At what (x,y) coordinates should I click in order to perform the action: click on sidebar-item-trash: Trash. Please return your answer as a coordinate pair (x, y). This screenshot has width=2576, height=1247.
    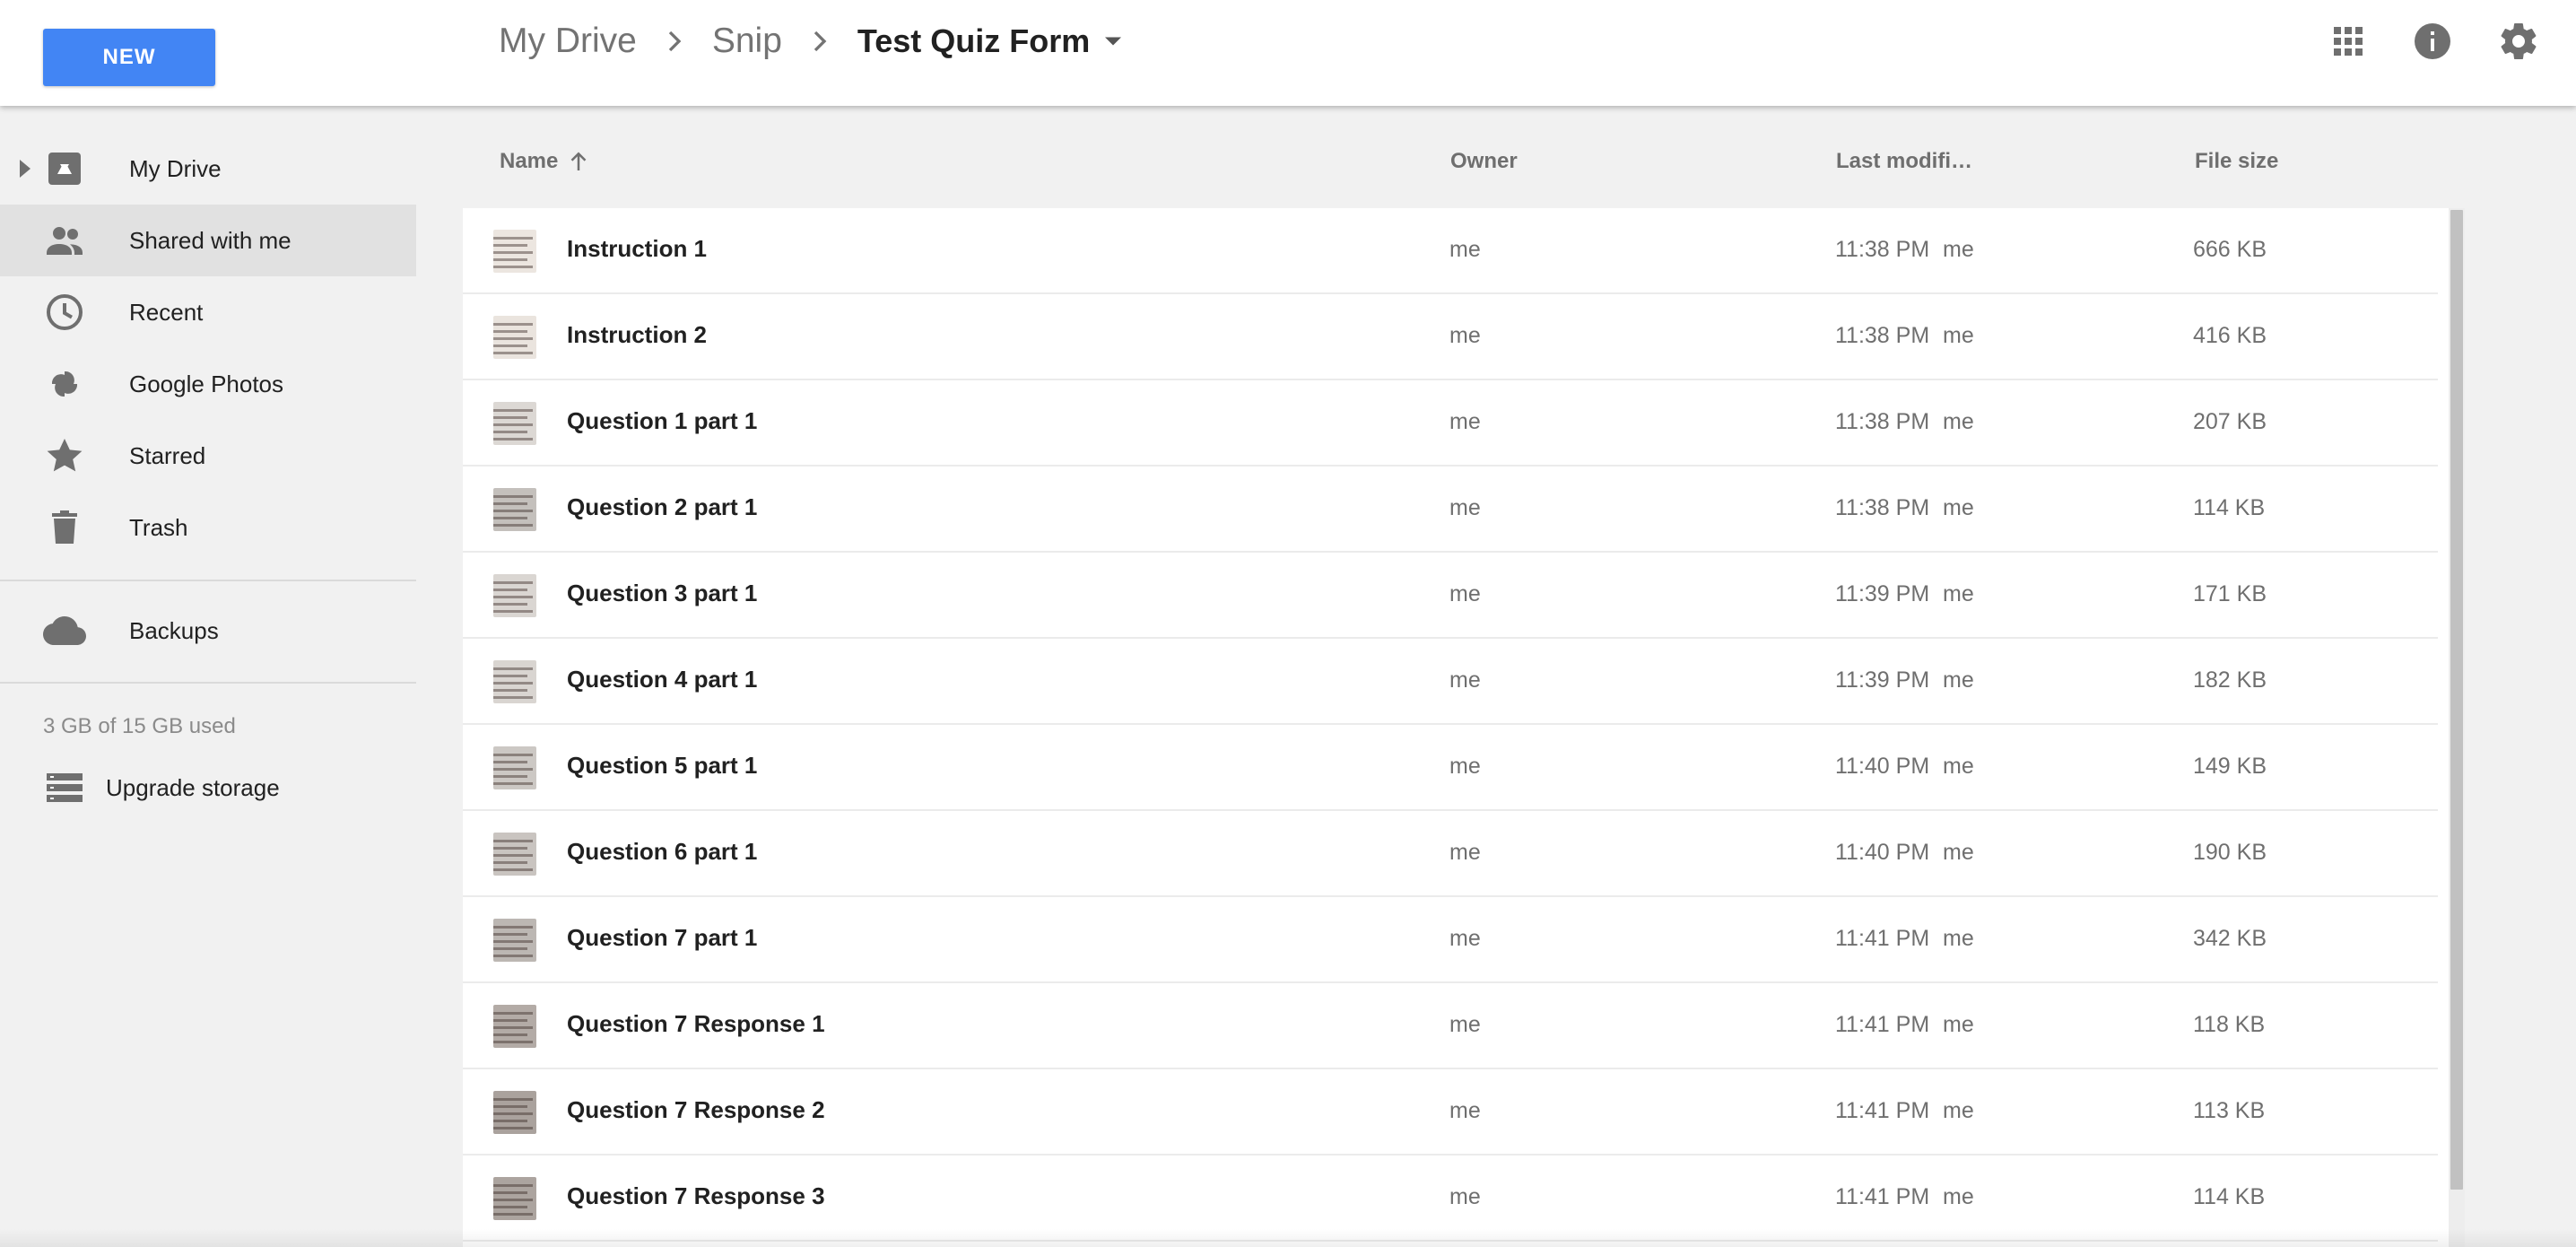
    Looking at the image, I should click on (208, 527).